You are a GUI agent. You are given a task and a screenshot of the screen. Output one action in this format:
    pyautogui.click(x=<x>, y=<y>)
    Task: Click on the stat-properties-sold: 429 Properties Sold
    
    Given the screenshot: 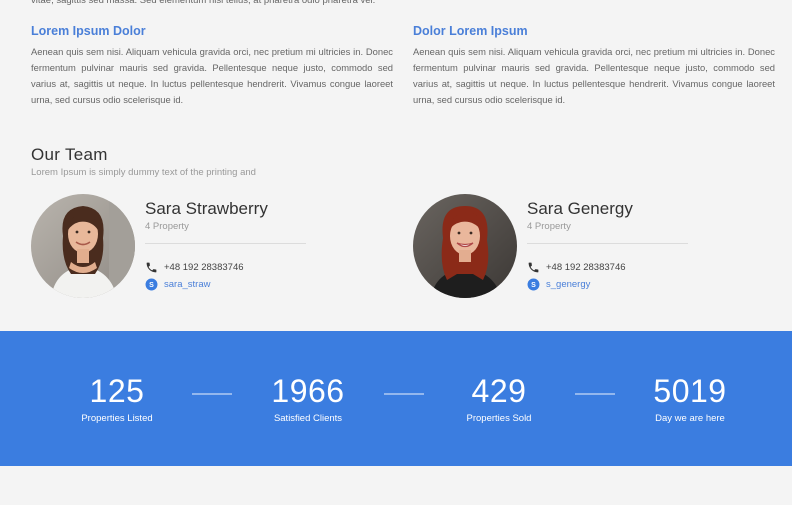 What is the action you would take?
    pyautogui.click(x=499, y=398)
    